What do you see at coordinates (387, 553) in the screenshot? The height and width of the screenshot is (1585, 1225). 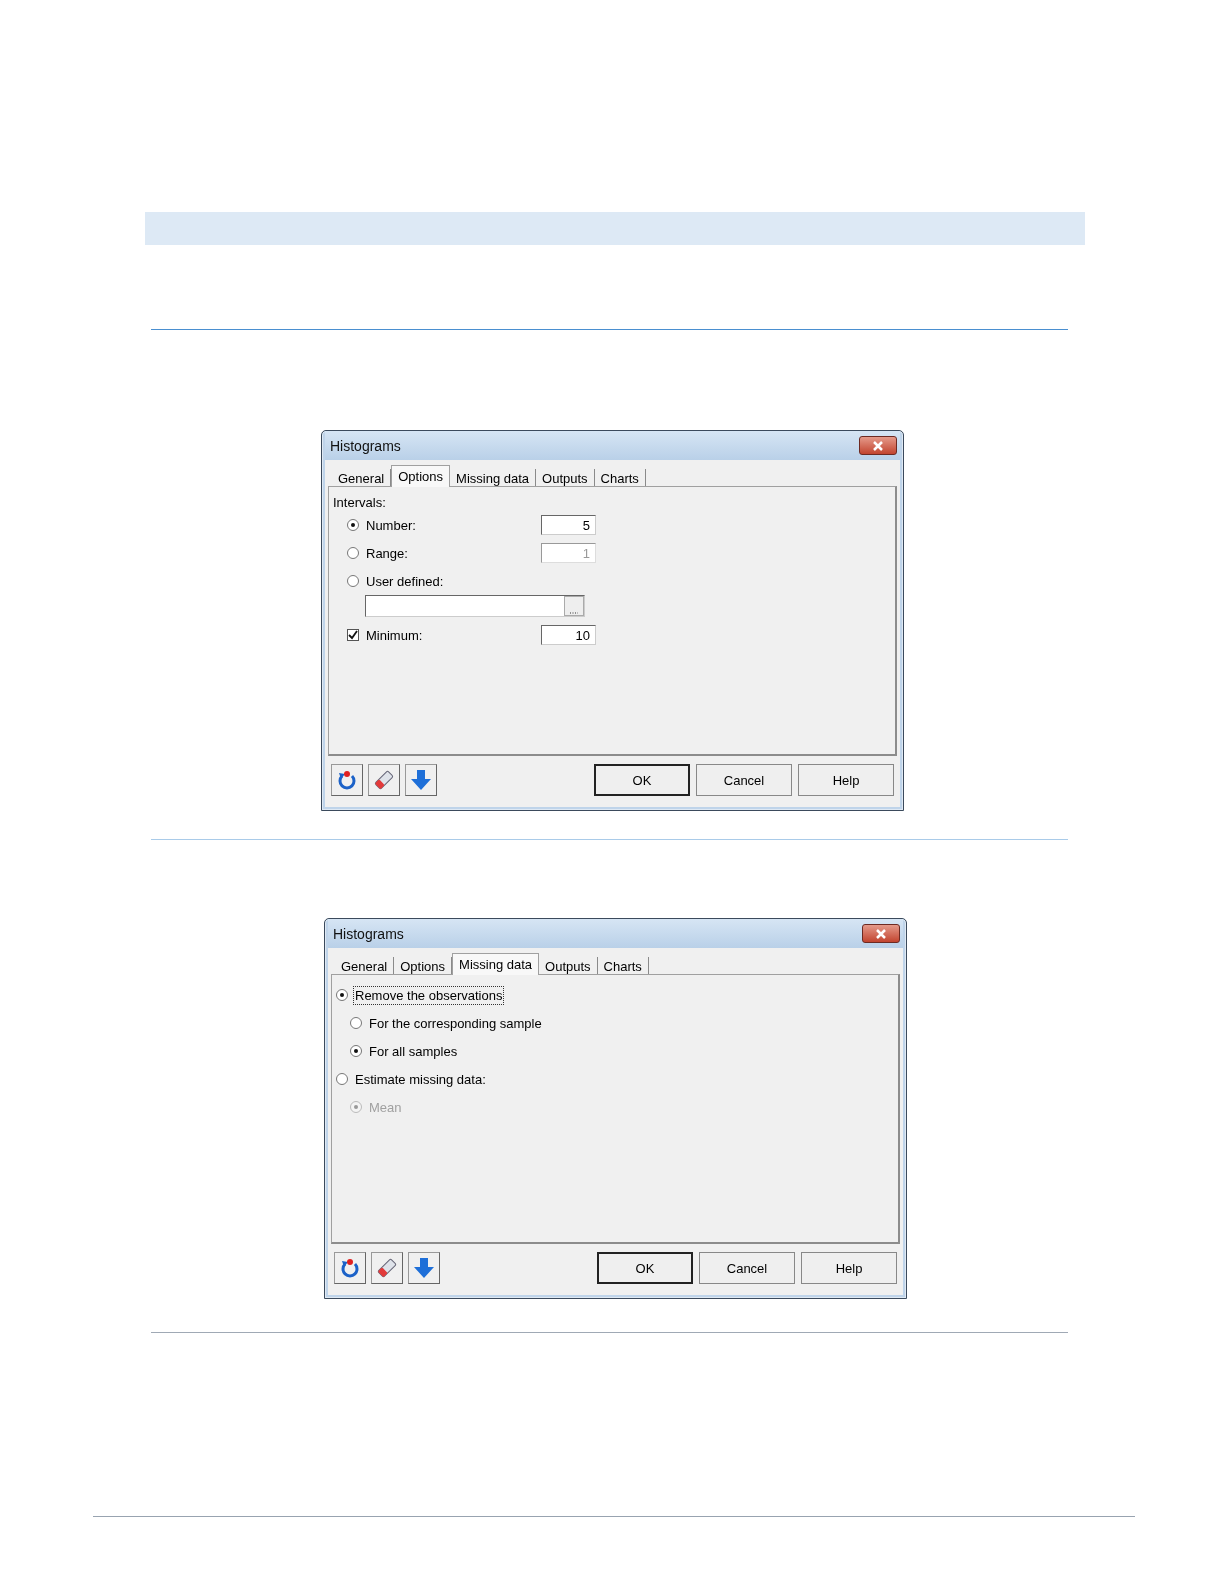 I see `option-label: Range:` at bounding box center [387, 553].